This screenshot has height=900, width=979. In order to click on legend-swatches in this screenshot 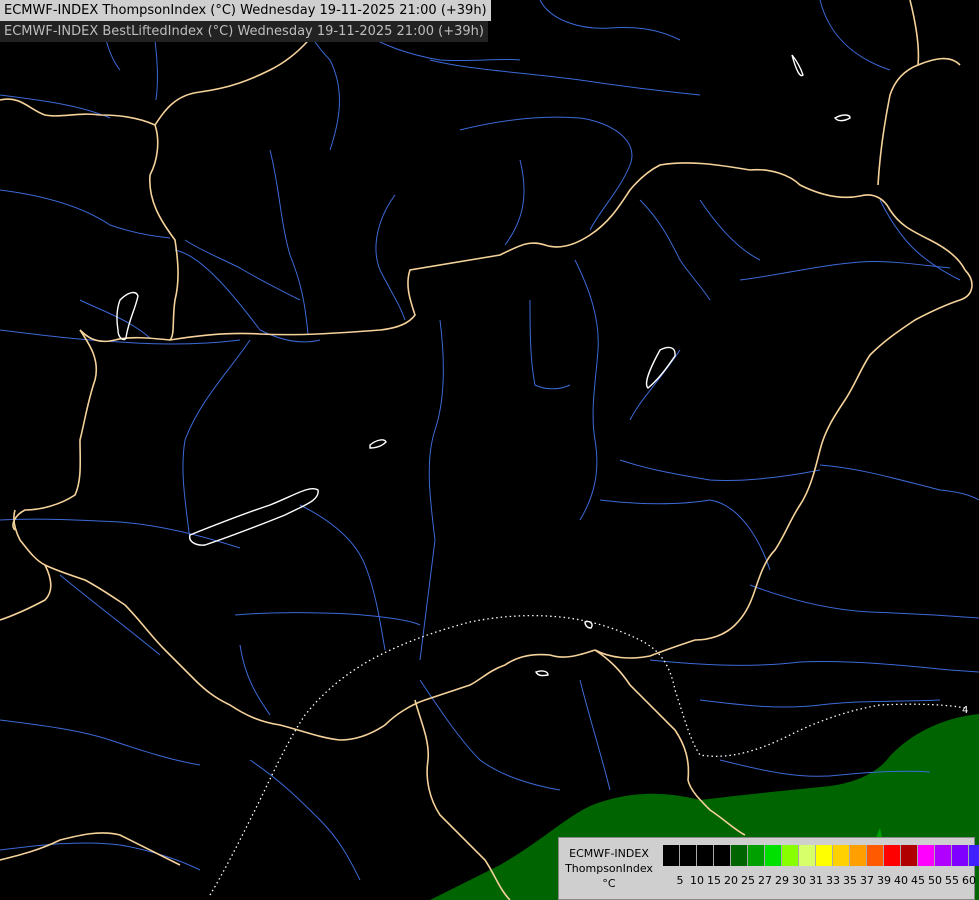, I will do `click(821, 855)`.